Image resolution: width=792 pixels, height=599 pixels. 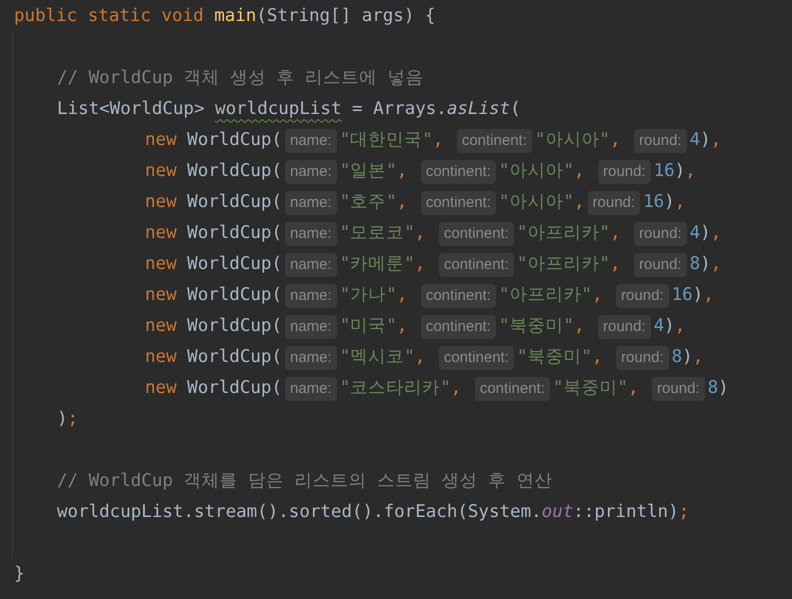 What do you see at coordinates (368, 326) in the screenshot?
I see `code-string: "미국"` at bounding box center [368, 326].